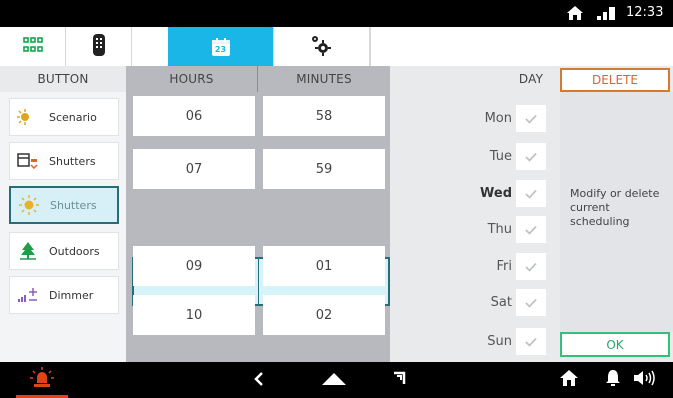 Image resolution: width=673 pixels, height=398 pixels. What do you see at coordinates (496, 193) in the screenshot?
I see `day-label-wed: Wed` at bounding box center [496, 193].